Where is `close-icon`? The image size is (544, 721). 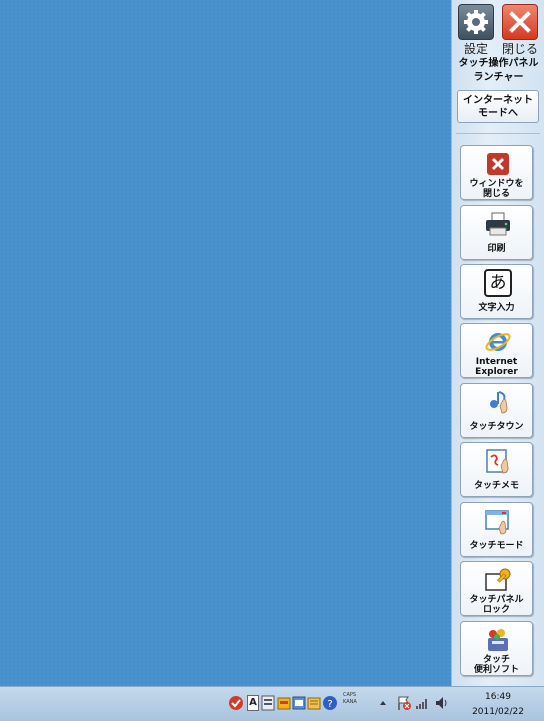
close-icon is located at coordinates (520, 22).